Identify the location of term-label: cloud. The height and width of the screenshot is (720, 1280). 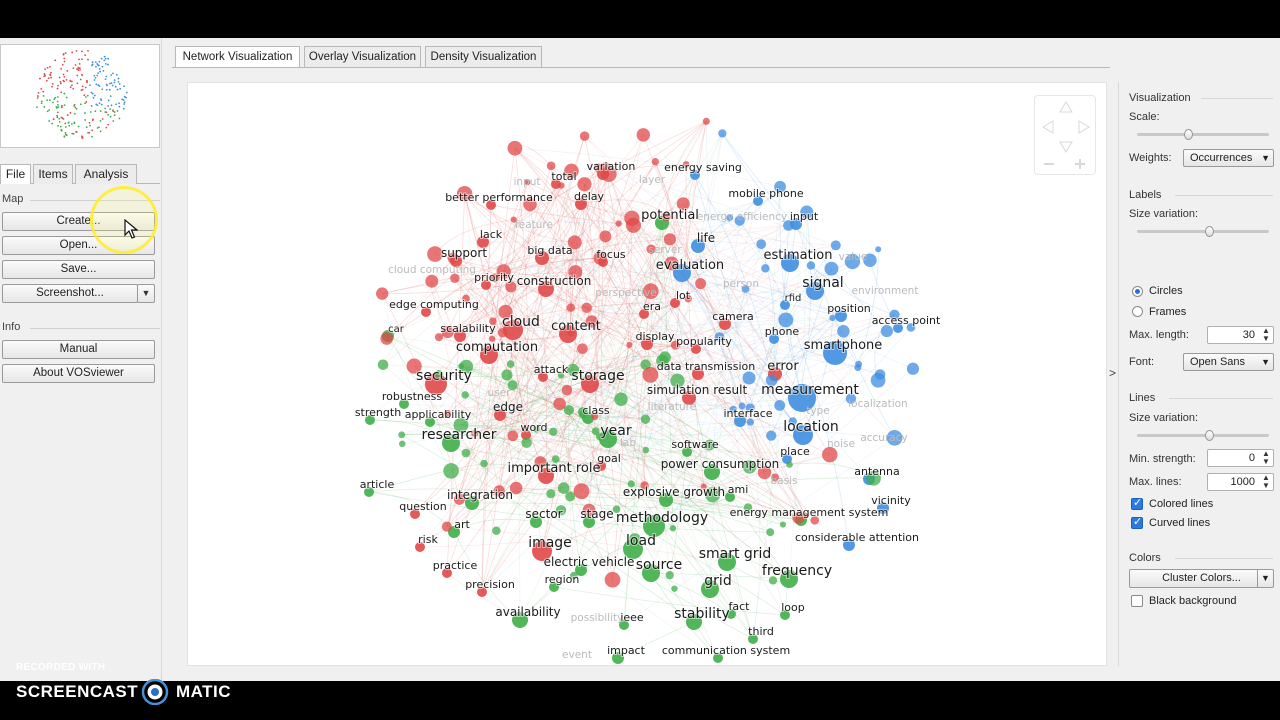
(521, 322).